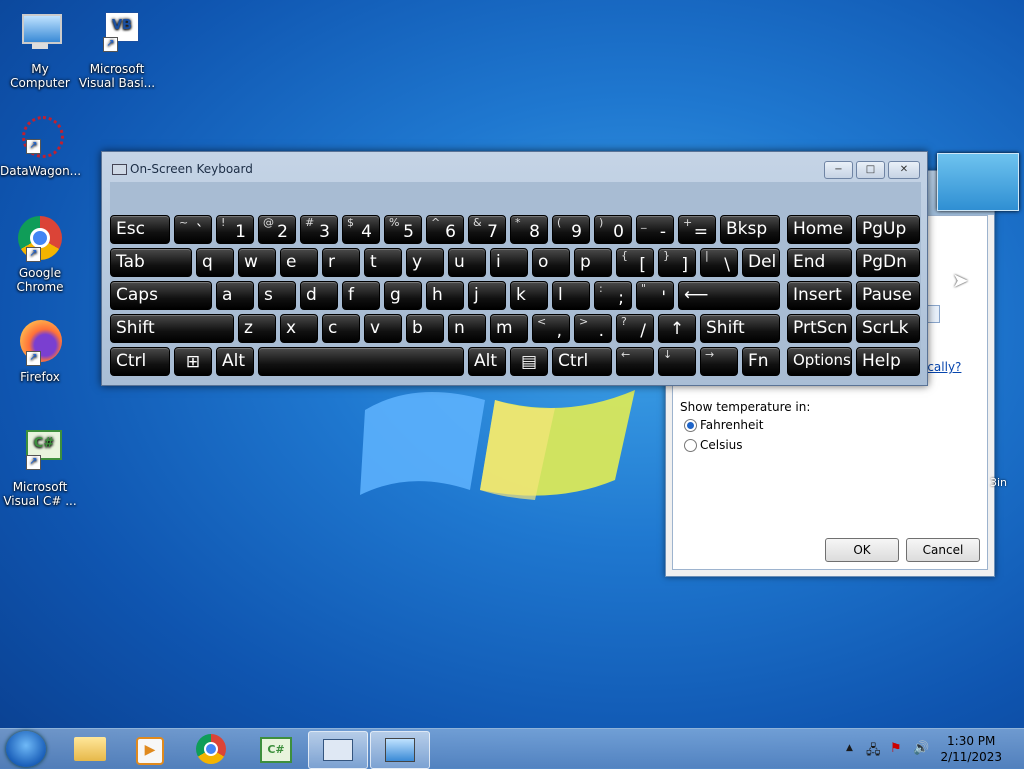 The image size is (1024, 769). What do you see at coordinates (655, 229) in the screenshot?
I see `key-minus: _ -` at bounding box center [655, 229].